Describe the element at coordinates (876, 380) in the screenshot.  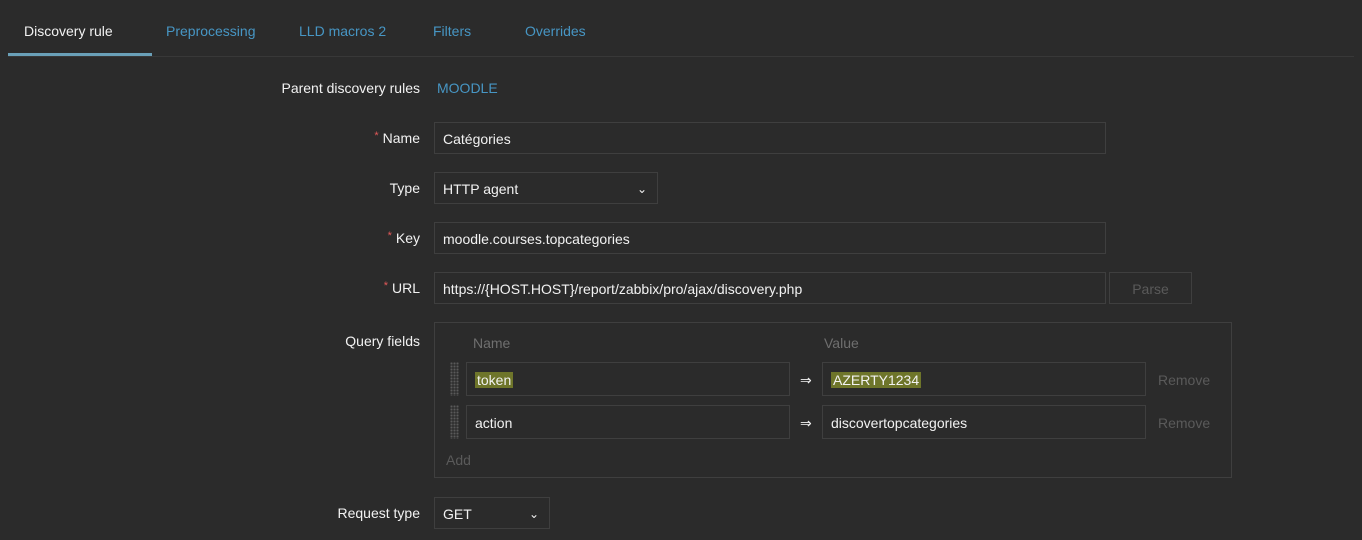
I see `query-value-value: AZERTY1234` at that location.